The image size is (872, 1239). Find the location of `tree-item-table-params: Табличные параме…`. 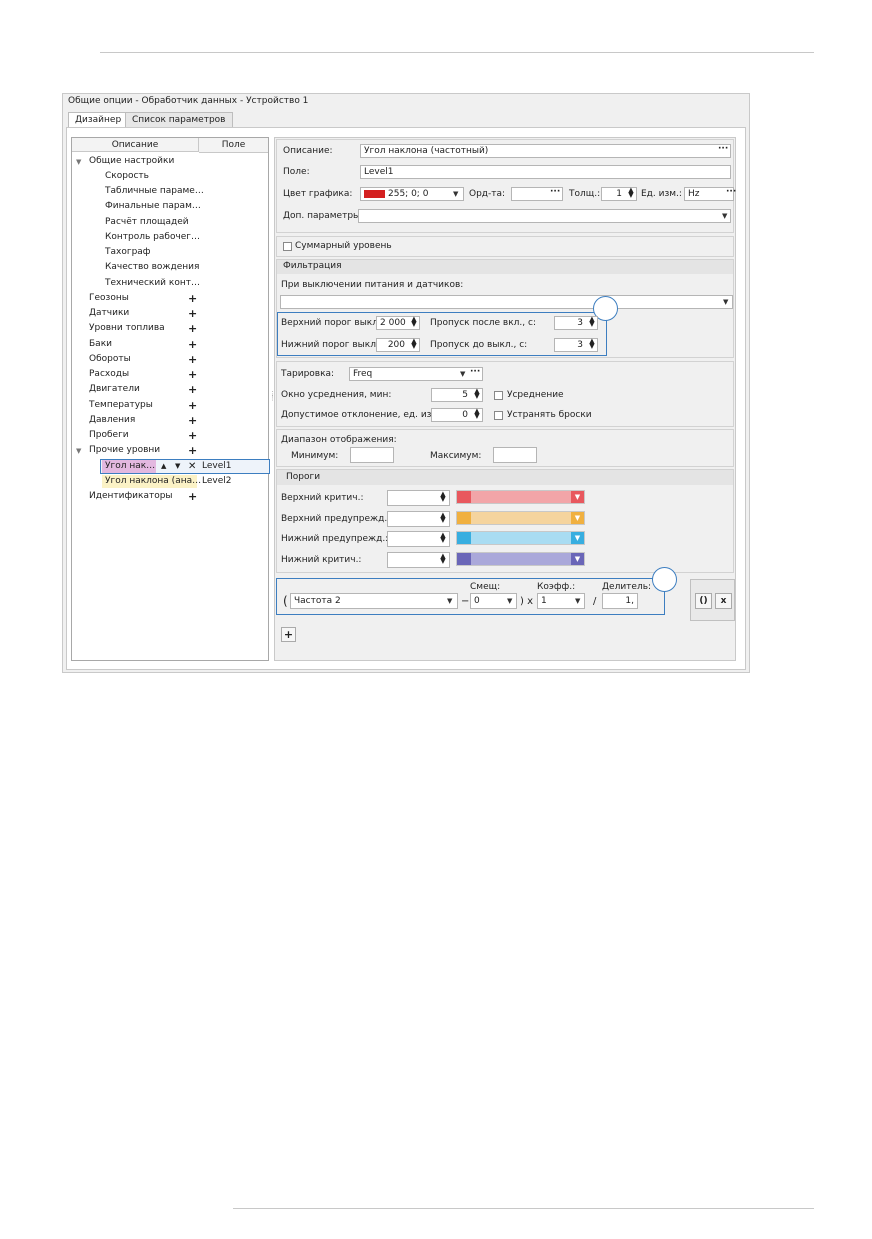

tree-item-table-params: Табличные параме… is located at coordinates (154, 191).